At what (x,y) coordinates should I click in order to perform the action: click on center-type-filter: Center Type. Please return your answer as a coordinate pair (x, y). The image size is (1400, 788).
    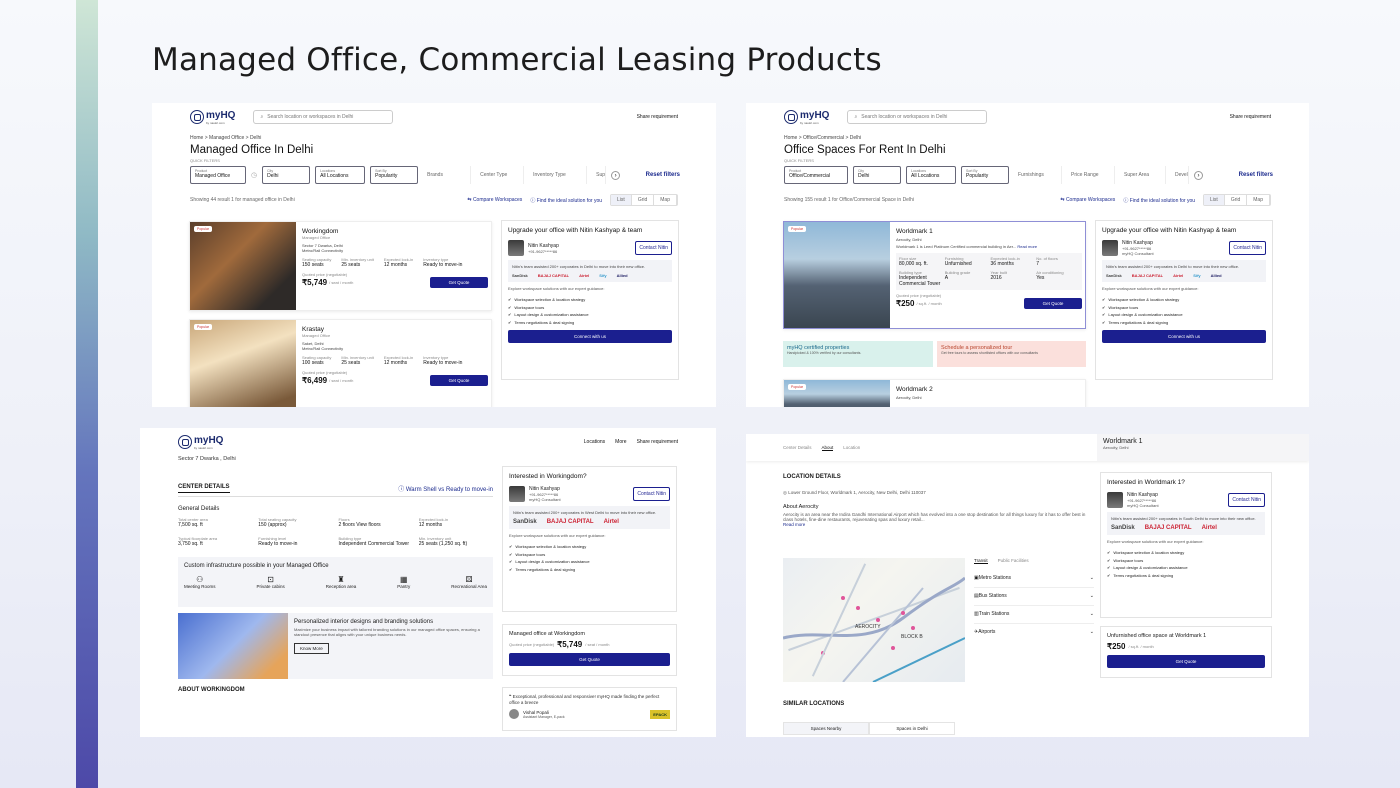
    Looking at the image, I should click on (500, 175).